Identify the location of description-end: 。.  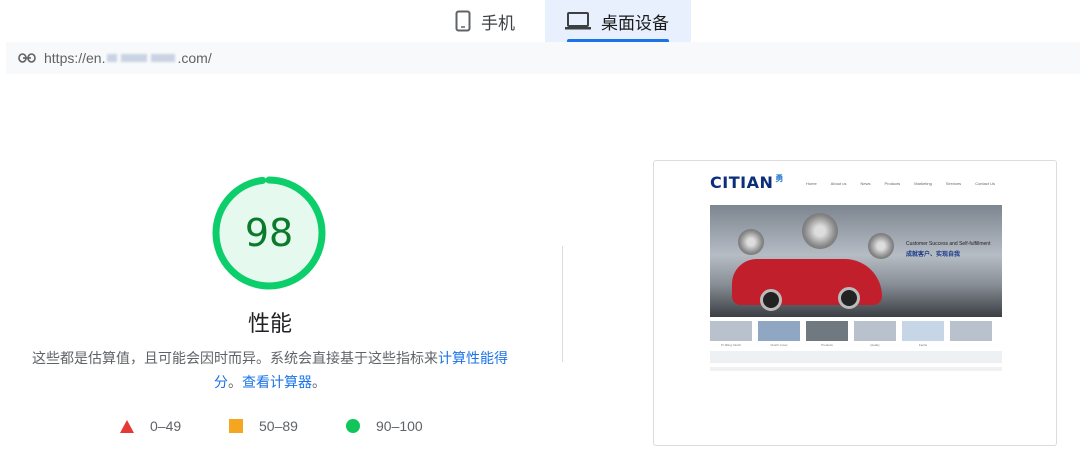
(319, 382).